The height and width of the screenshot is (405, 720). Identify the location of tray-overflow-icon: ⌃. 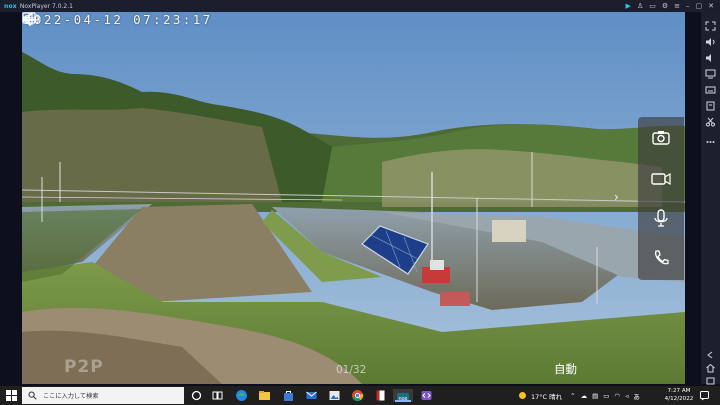
(572, 396).